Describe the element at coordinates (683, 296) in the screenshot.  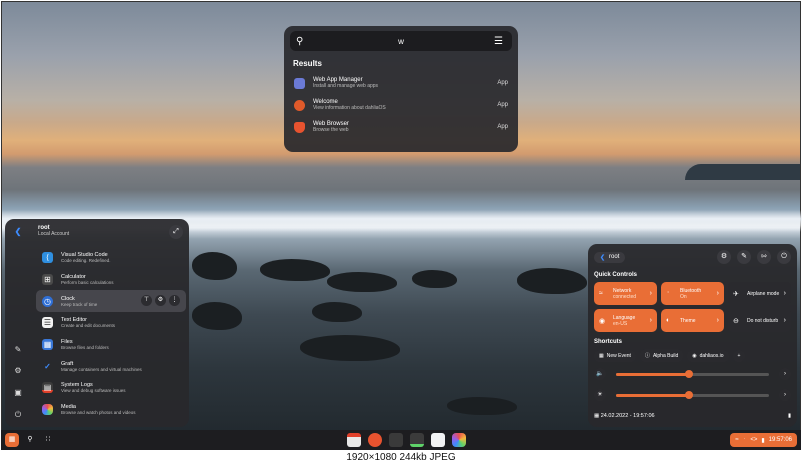
I see `tile-sub: On` at that location.